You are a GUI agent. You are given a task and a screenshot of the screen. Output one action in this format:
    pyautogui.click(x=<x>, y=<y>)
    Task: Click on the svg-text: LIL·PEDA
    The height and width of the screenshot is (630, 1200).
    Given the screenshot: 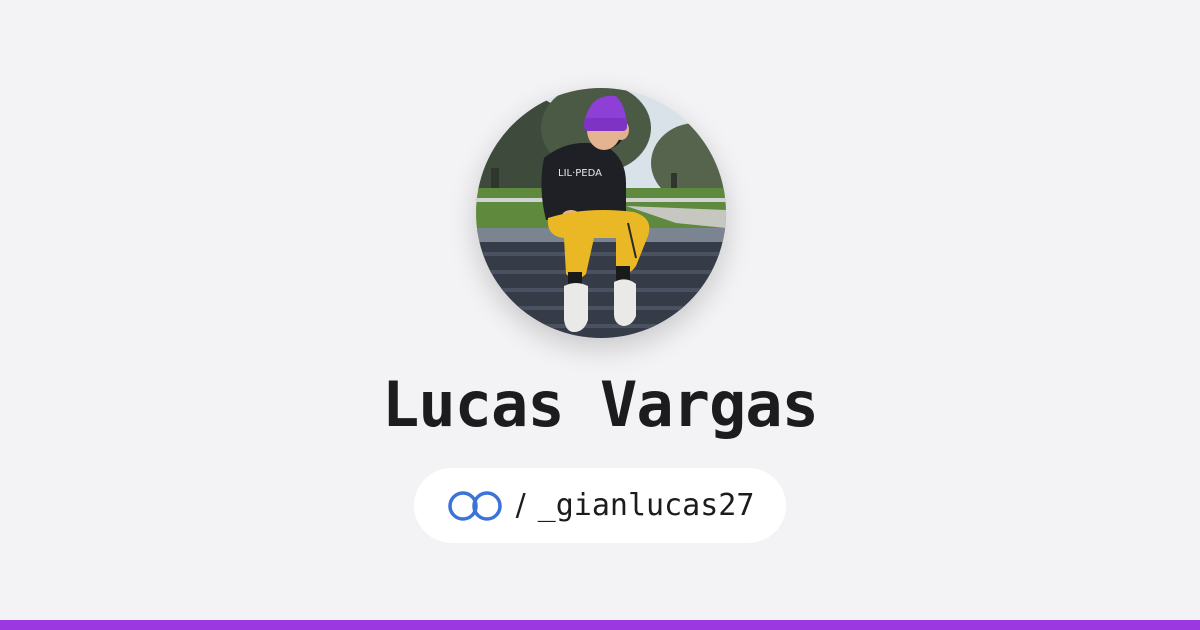 What is the action you would take?
    pyautogui.click(x=580, y=173)
    